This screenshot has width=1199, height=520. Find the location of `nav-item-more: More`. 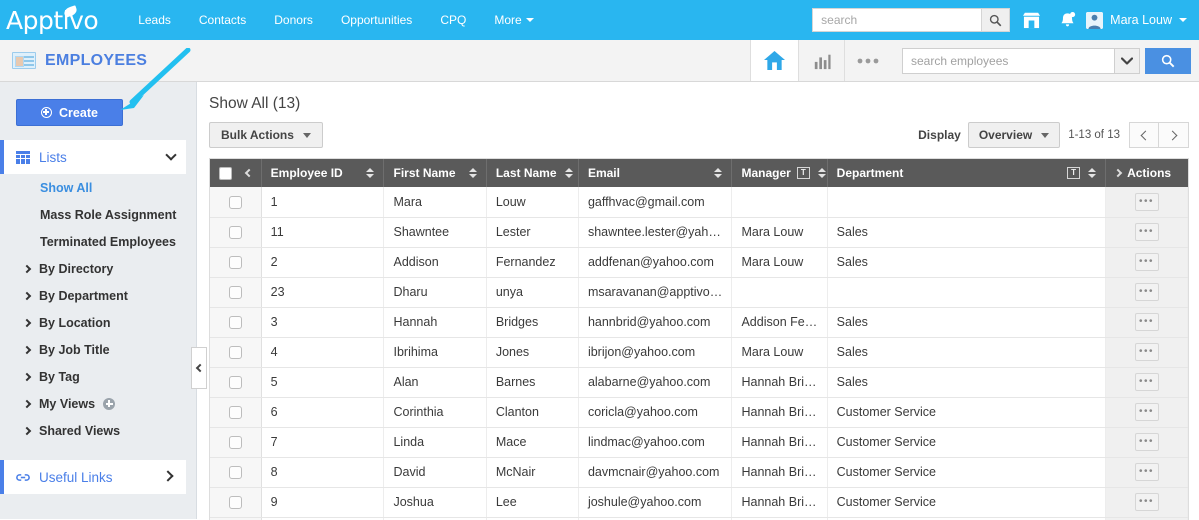

nav-item-more: More is located at coordinates (513, 20).